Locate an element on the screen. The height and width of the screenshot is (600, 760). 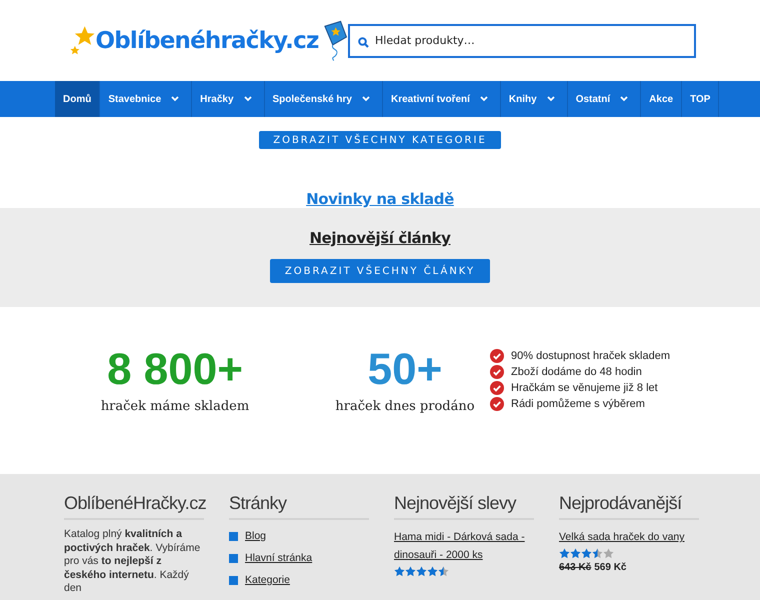
show-categories-button: ZOBRAZIT VŠECHNY KATEGORIE is located at coordinates (380, 140).